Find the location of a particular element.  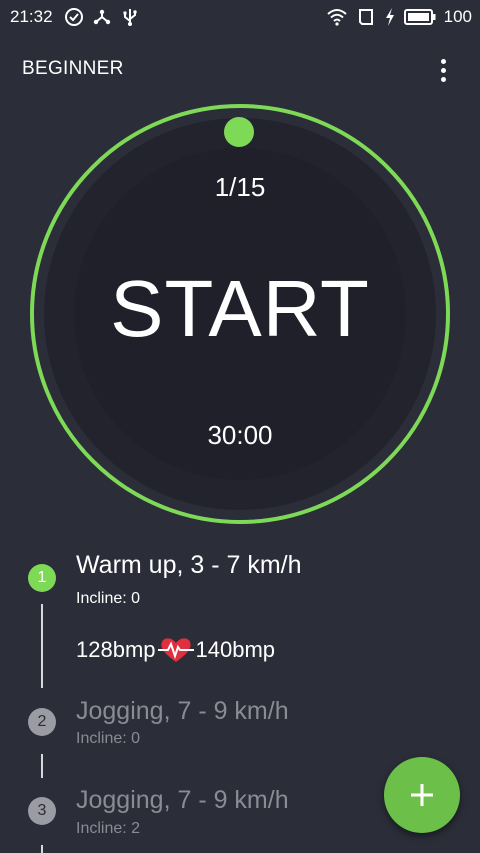

heart-pulse-icon is located at coordinates (175, 650).